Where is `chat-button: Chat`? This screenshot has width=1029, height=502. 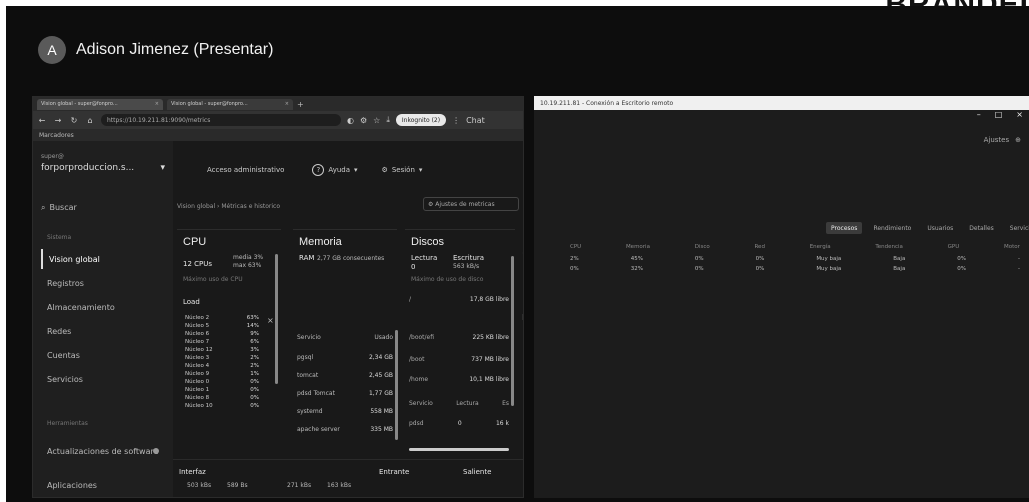 chat-button: Chat is located at coordinates (475, 120).